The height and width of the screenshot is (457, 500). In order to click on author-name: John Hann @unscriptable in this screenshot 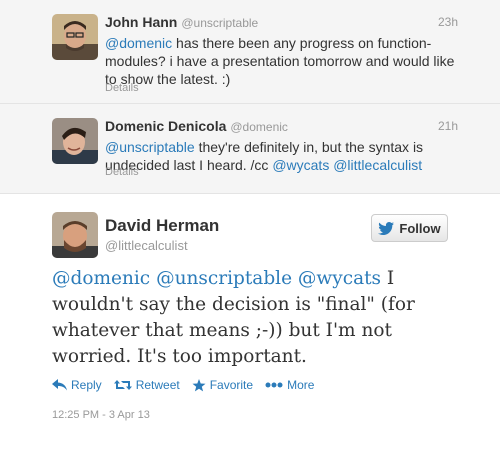, I will do `click(181, 22)`.